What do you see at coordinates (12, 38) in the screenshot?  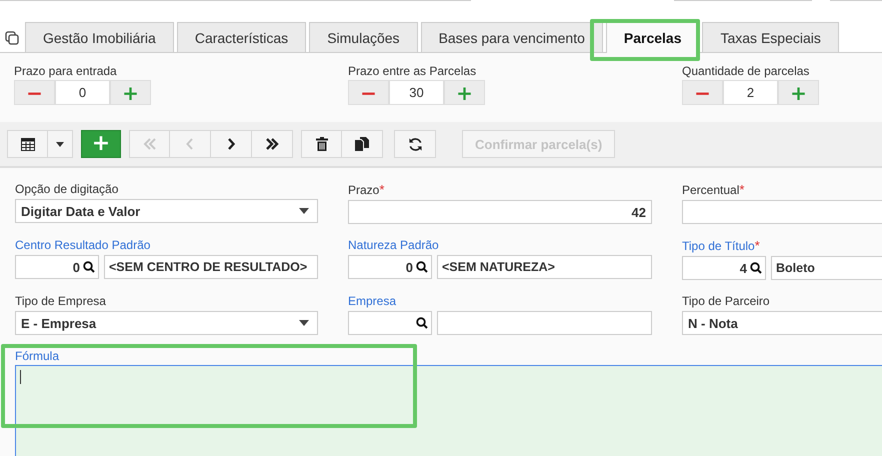 I see `copy-icon` at bounding box center [12, 38].